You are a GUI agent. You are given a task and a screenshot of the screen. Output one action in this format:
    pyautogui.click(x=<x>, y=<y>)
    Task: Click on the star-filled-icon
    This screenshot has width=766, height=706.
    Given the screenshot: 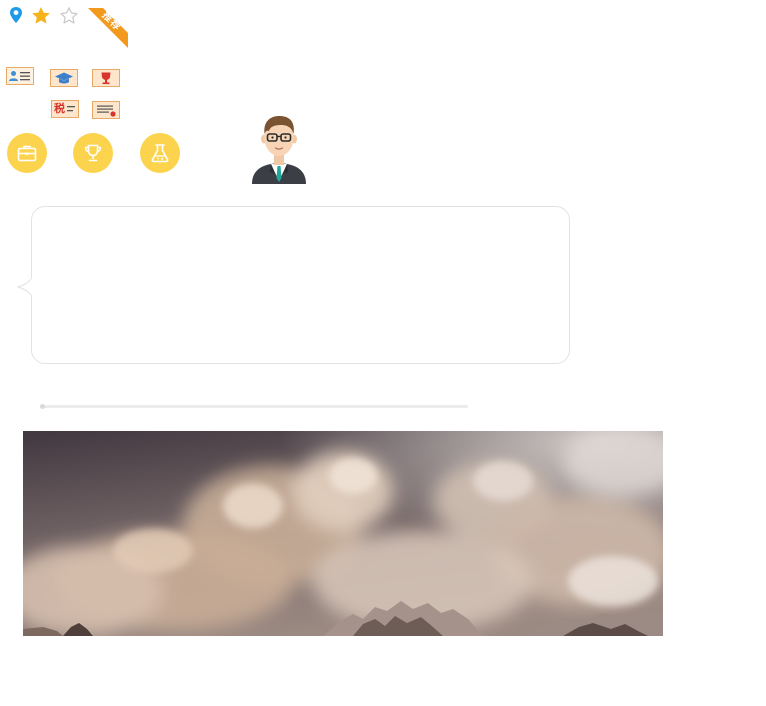 What is the action you would take?
    pyautogui.click(x=41, y=15)
    